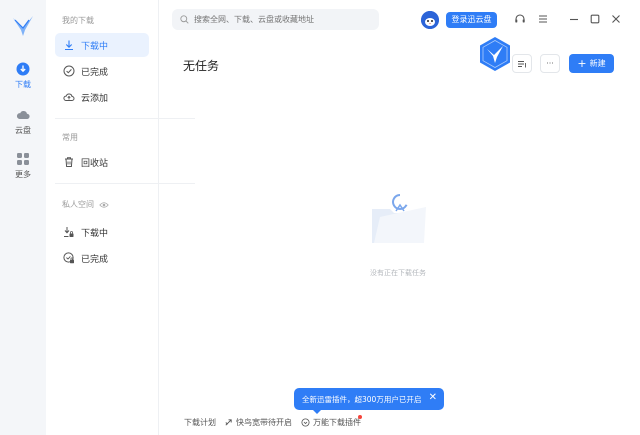  Describe the element at coordinates (125, 162) in the screenshot. I see `sidebar-item-recycle-bin: 回收站` at that location.